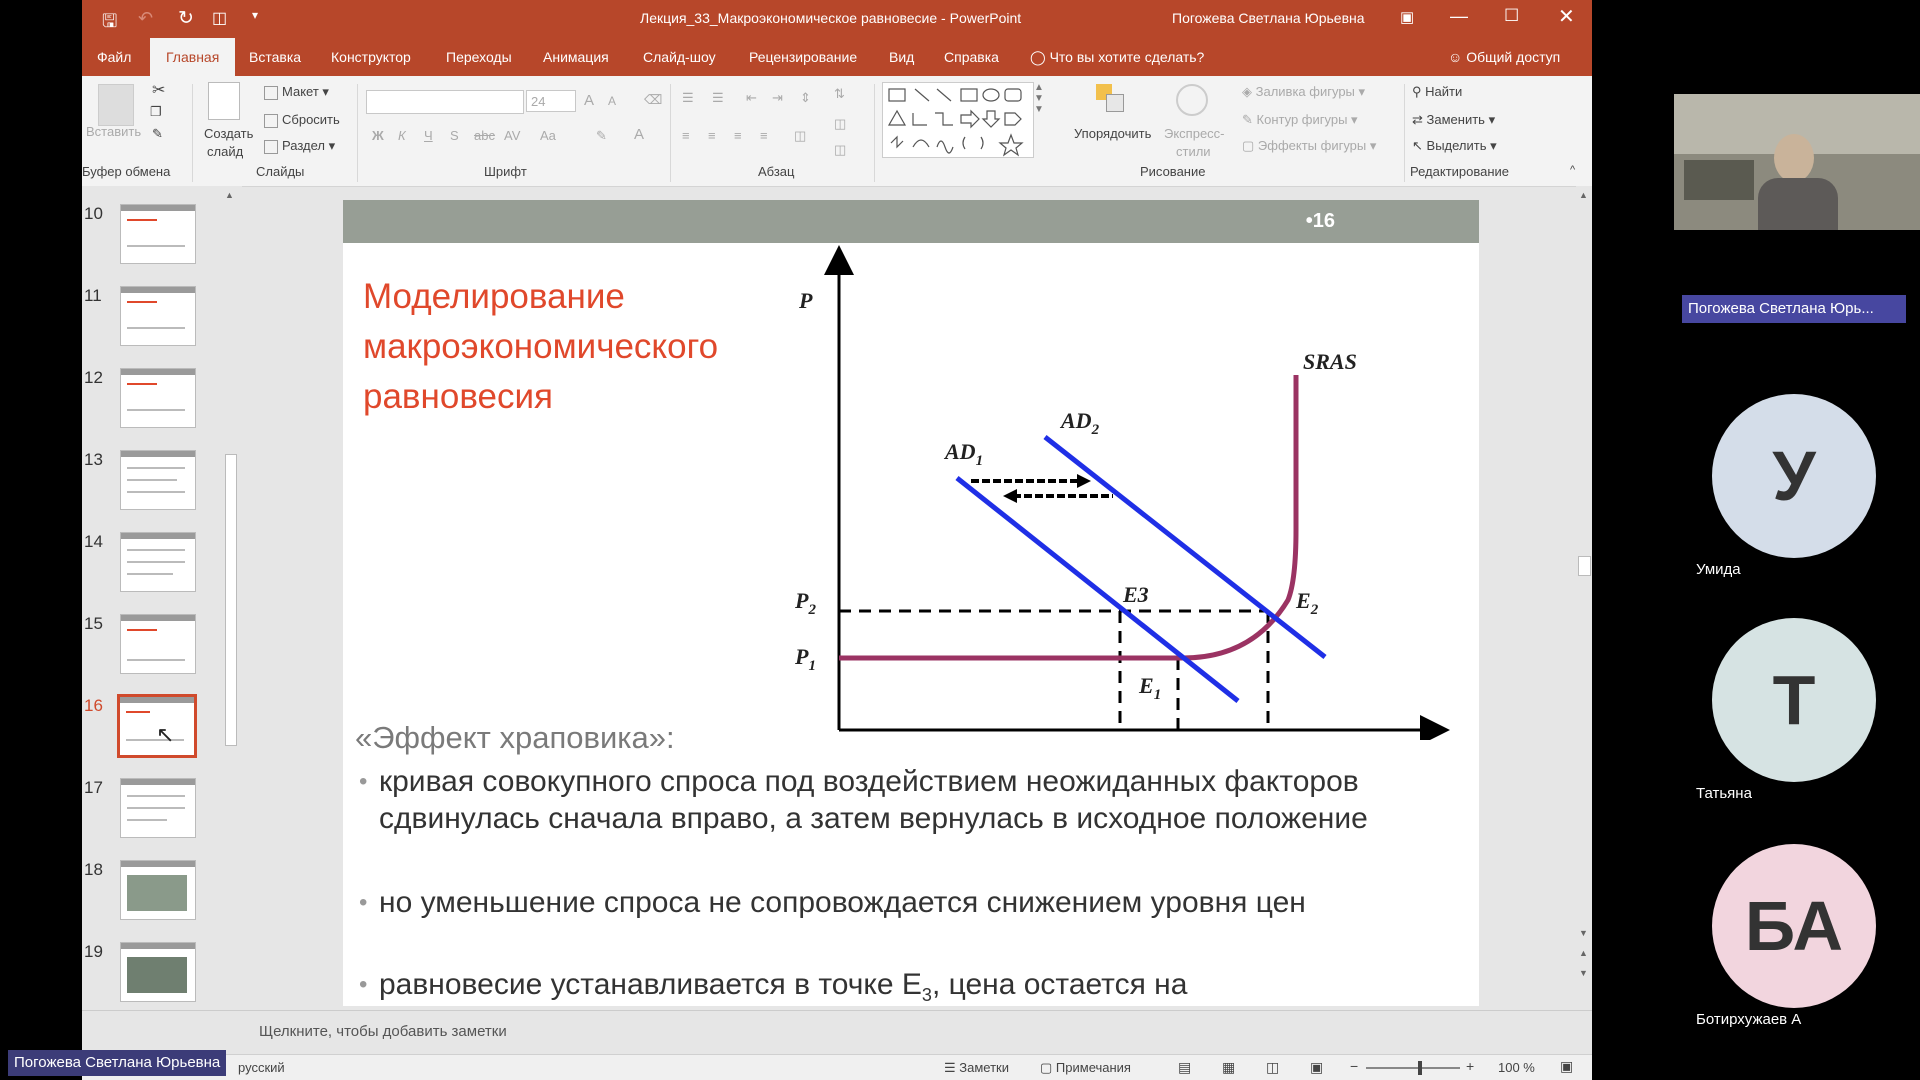 This screenshot has height=1080, width=1920. Describe the element at coordinates (1454, 146) in the screenshot. I see `select-button: ↖ Выделить ▾` at that location.